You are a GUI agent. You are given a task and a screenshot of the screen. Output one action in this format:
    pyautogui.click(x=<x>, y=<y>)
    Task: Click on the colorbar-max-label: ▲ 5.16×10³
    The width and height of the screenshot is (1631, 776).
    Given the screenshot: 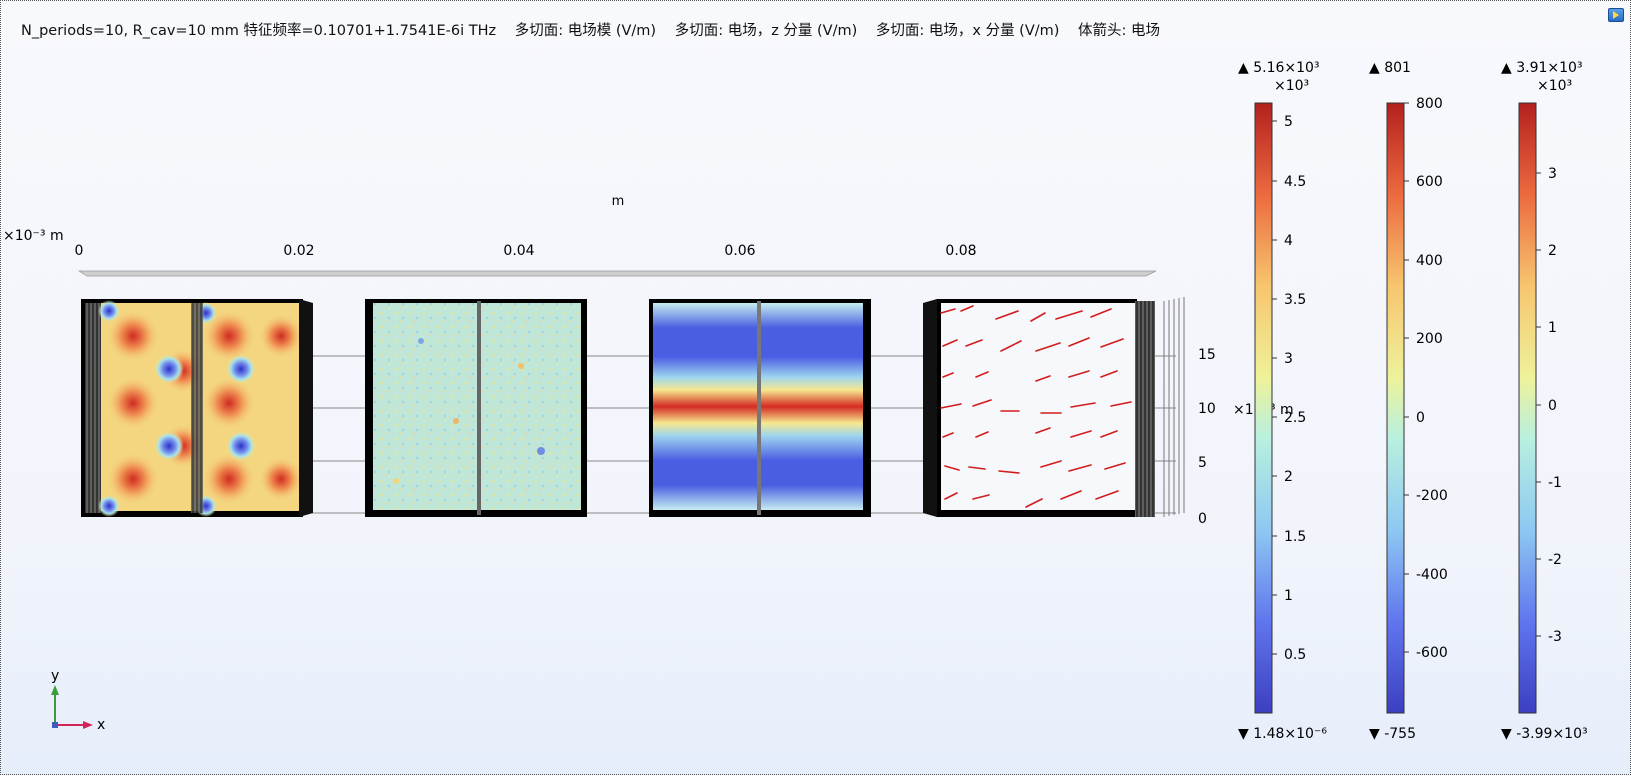 What is the action you would take?
    pyautogui.click(x=1279, y=68)
    